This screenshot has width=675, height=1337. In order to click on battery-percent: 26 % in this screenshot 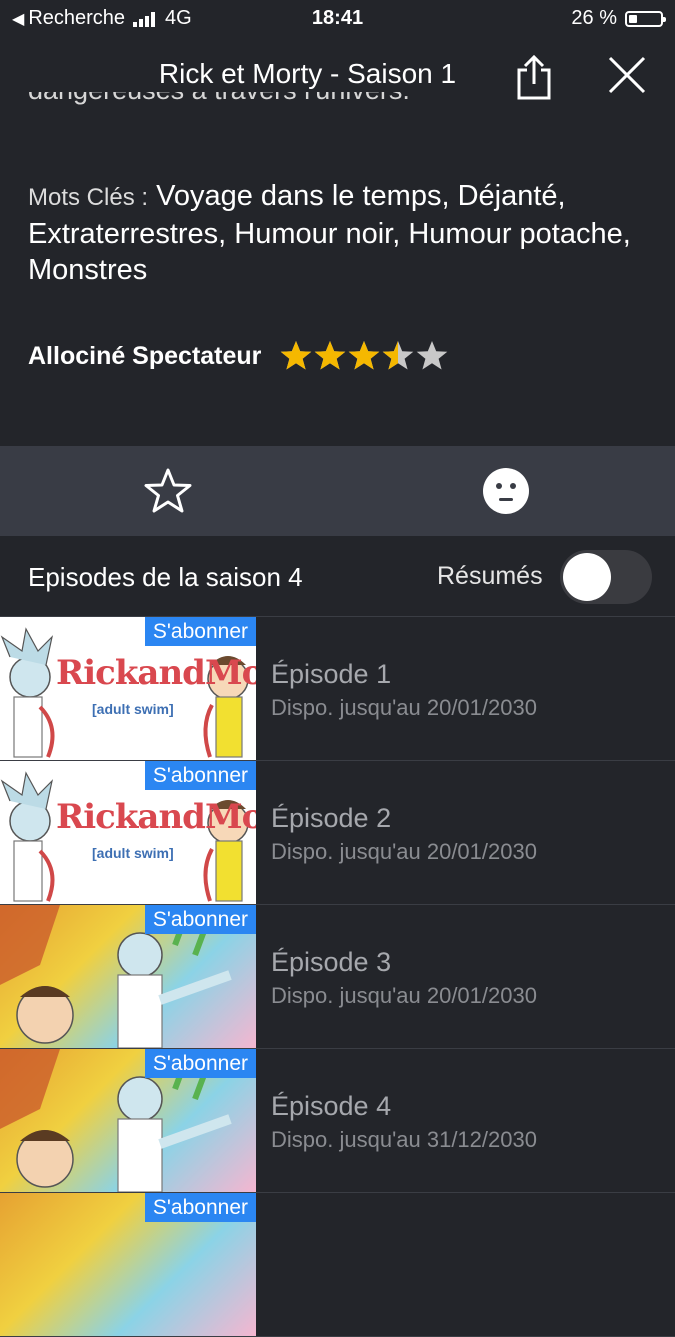, I will do `click(594, 18)`.